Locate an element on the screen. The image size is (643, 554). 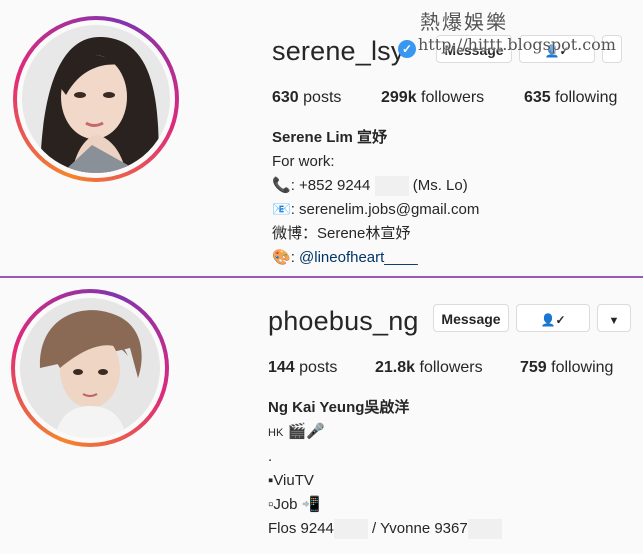
microphone-icon: 🎤 is located at coordinates (315, 431).